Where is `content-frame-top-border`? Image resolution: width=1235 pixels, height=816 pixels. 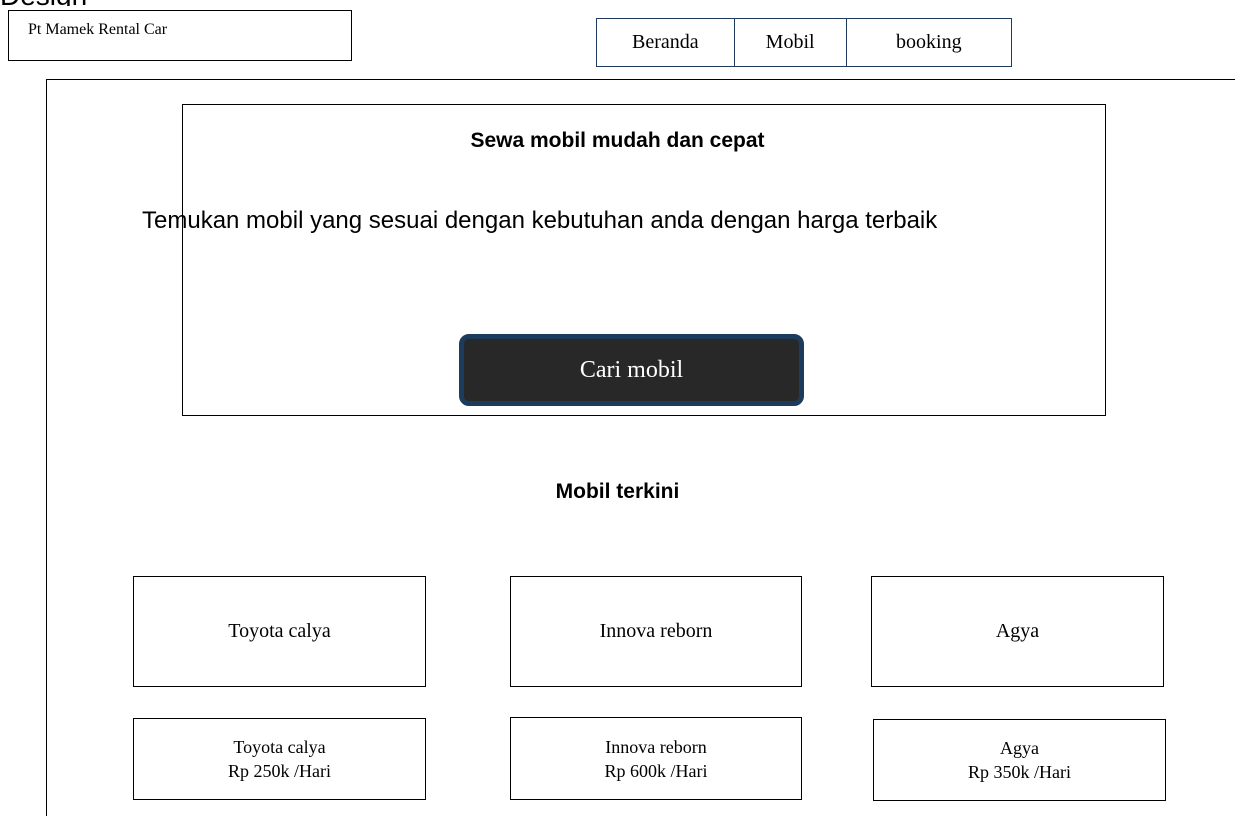
content-frame-top-border is located at coordinates (640, 79).